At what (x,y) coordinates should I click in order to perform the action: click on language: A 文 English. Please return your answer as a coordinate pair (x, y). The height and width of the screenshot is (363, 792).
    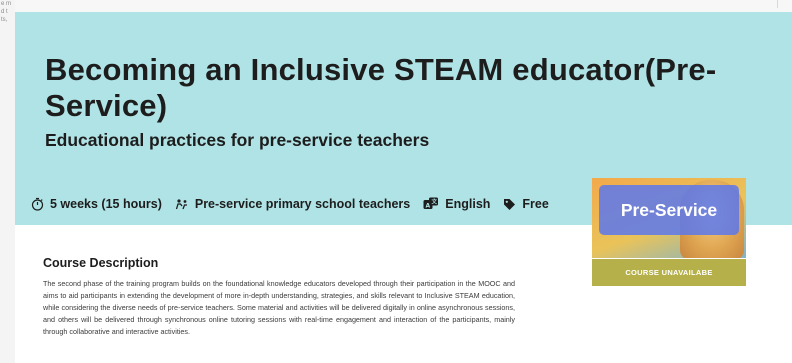
    Looking at the image, I should click on (456, 204).